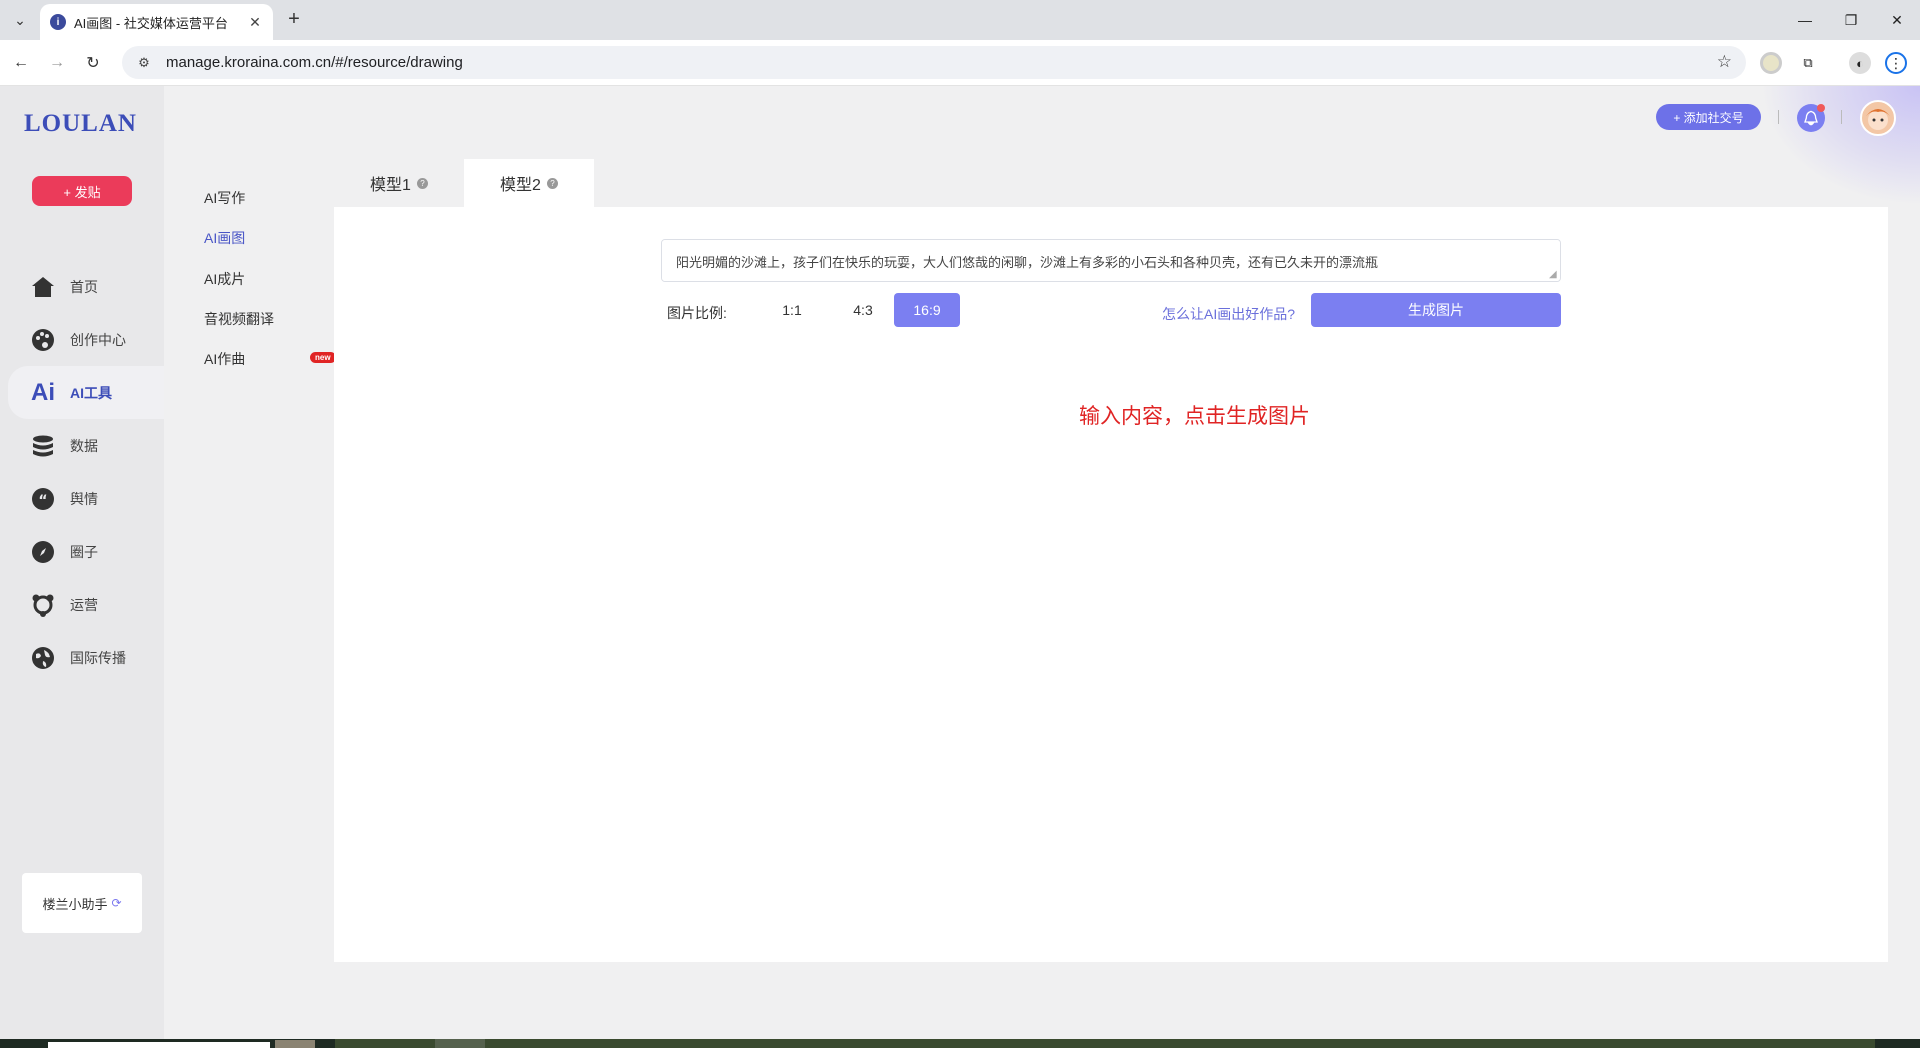  Describe the element at coordinates (20, 20) in the screenshot. I see `tab-search-icon: ⌄` at that location.